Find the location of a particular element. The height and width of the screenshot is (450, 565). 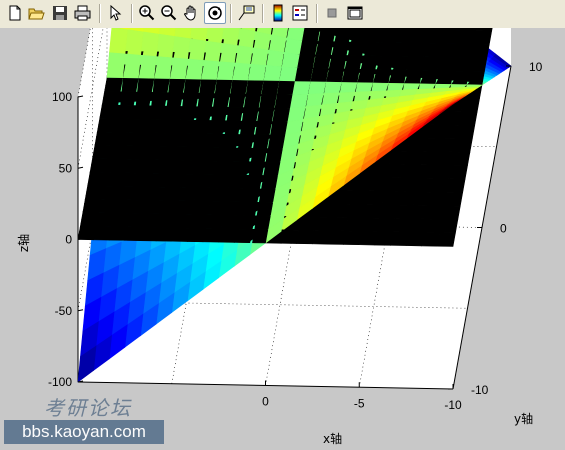

z-axis-label: z轴 is located at coordinates (23, 243).